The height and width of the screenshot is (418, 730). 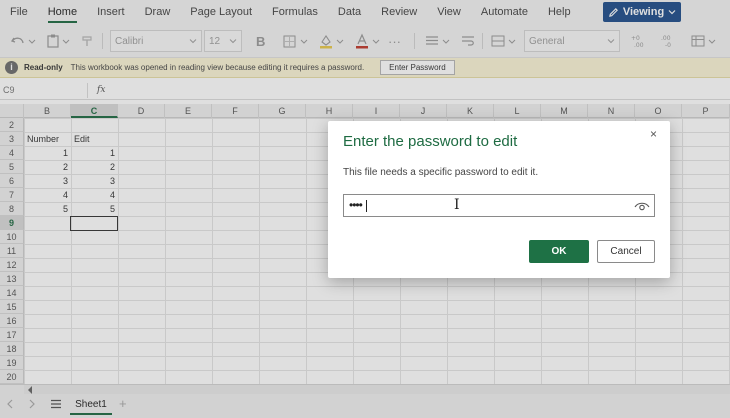 What do you see at coordinates (457, 205) in the screenshot?
I see `text-cursor-icon: I` at bounding box center [457, 205].